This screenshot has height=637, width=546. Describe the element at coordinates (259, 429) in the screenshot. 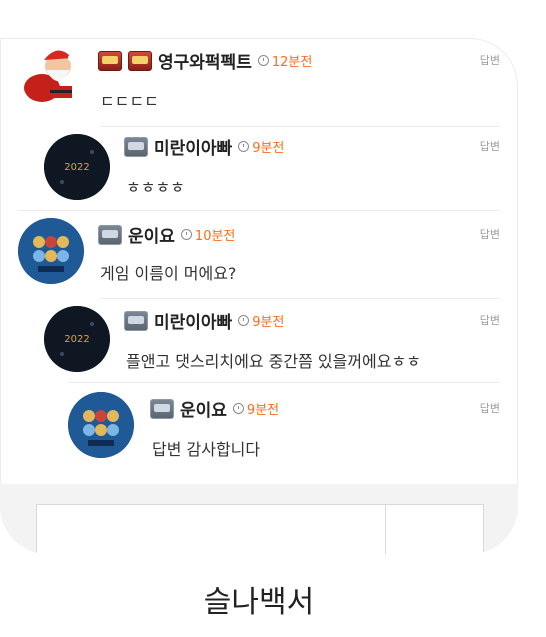

I see `comment-item: 운이요 9분전 답변 답변 감사합니다` at that location.